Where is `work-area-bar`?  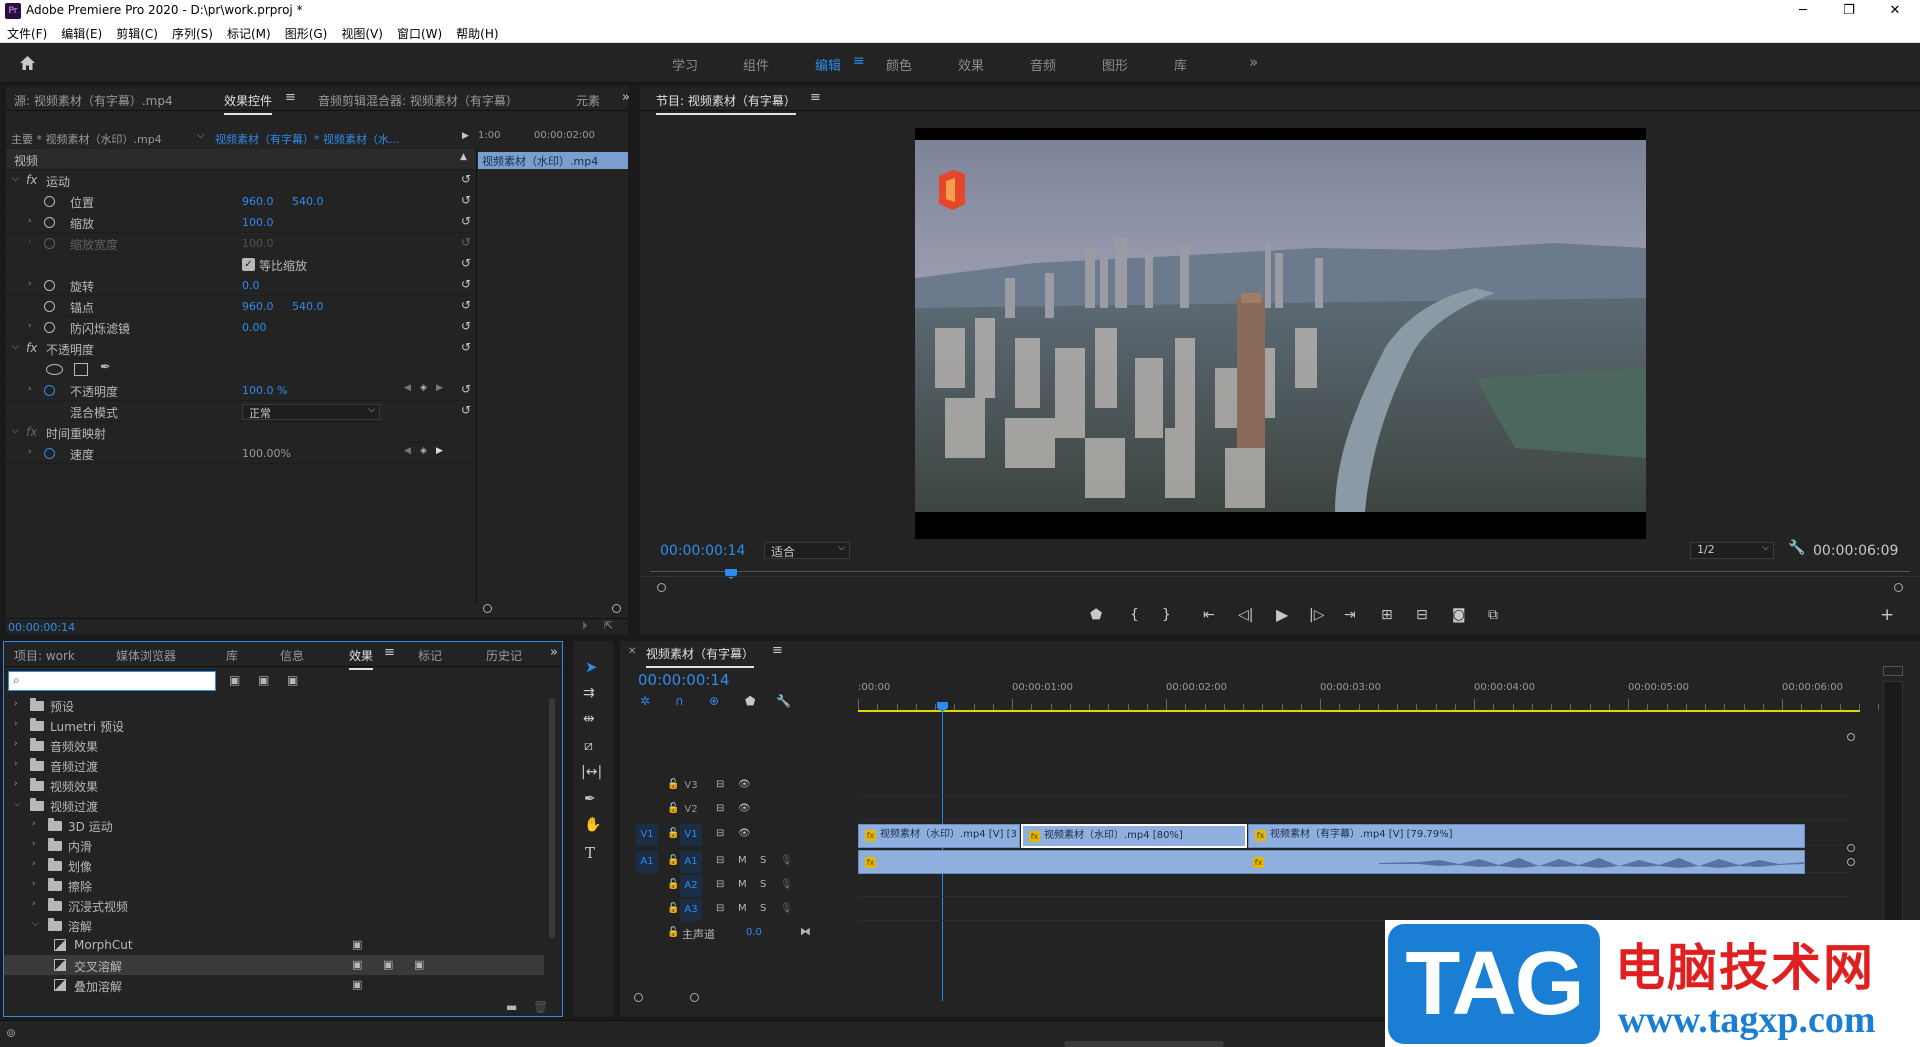 work-area-bar is located at coordinates (1359, 711).